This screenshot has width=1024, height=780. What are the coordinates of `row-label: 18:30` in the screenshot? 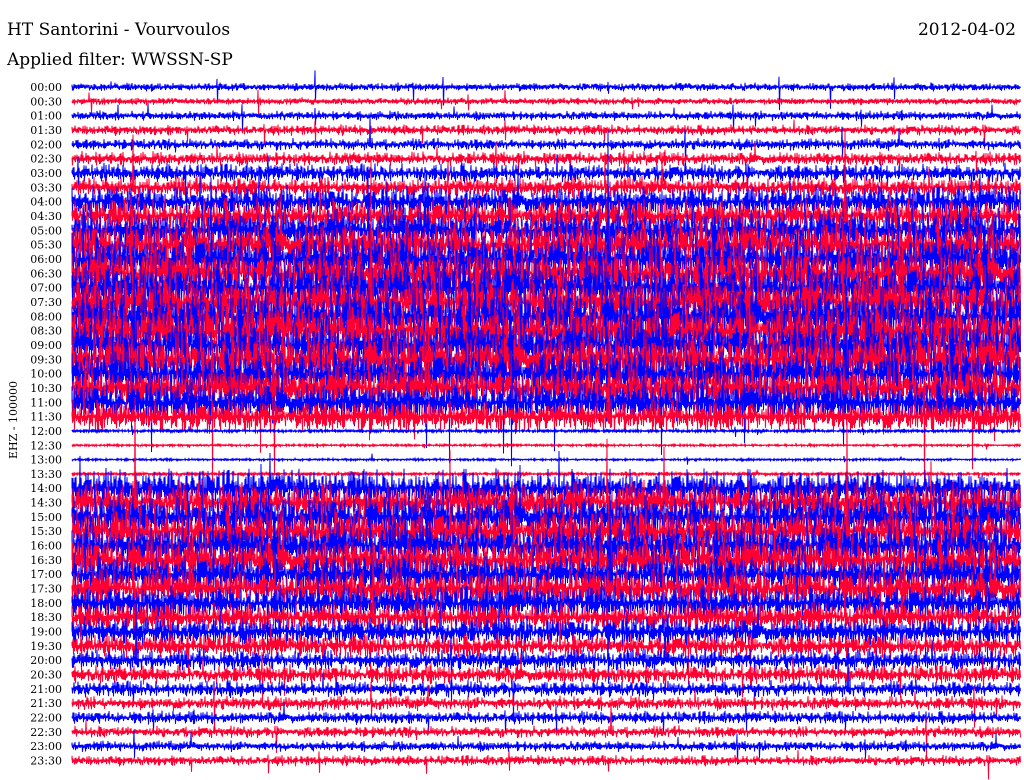 It's located at (46, 617).